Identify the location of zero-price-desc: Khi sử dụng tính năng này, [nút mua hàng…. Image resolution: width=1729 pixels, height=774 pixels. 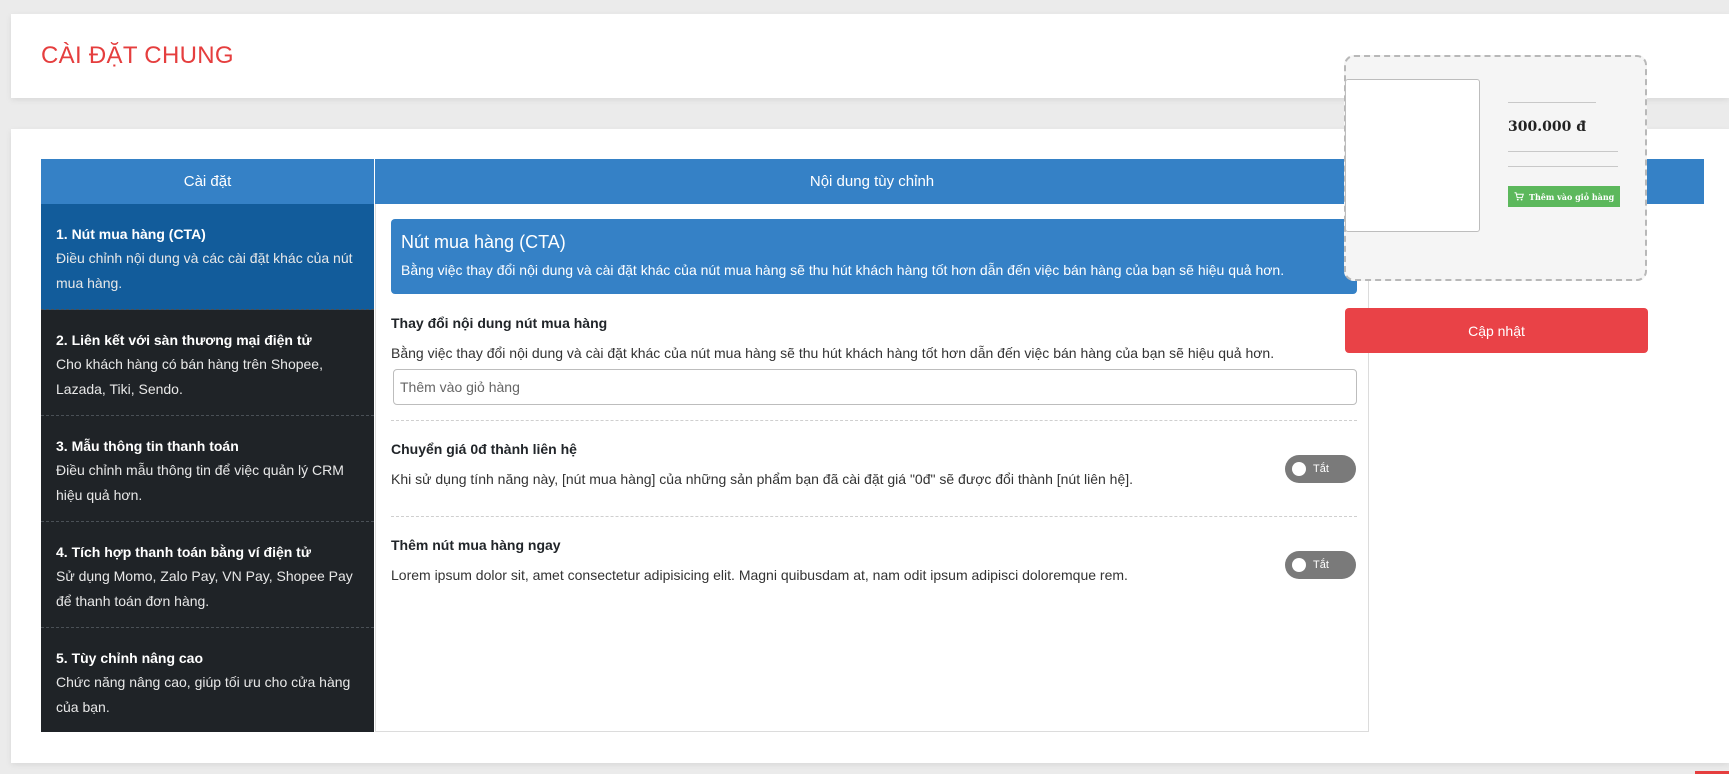
(762, 479).